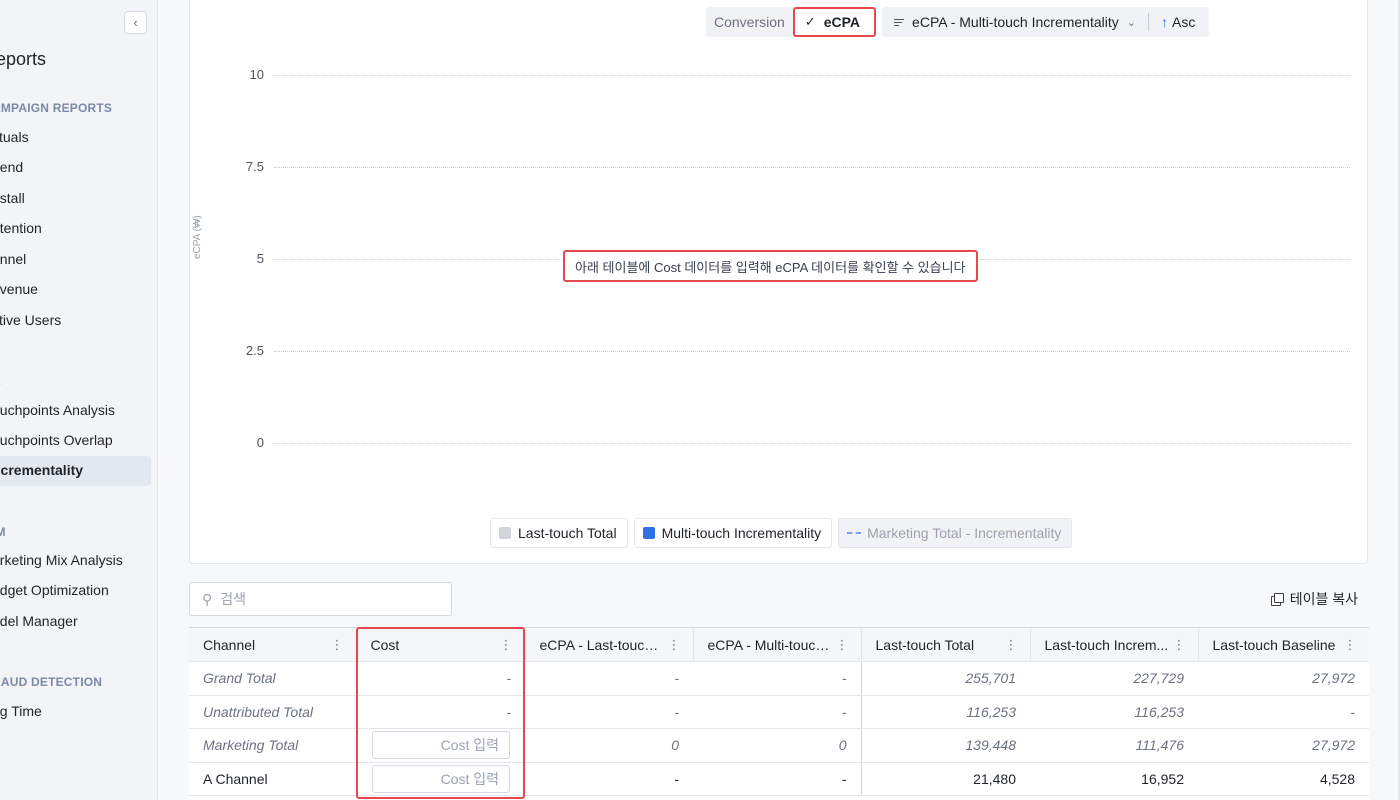 The height and width of the screenshot is (800, 1400). Describe the element at coordinates (441, 645) in the screenshot. I see `column-header-cost: Cost ⋮` at that location.